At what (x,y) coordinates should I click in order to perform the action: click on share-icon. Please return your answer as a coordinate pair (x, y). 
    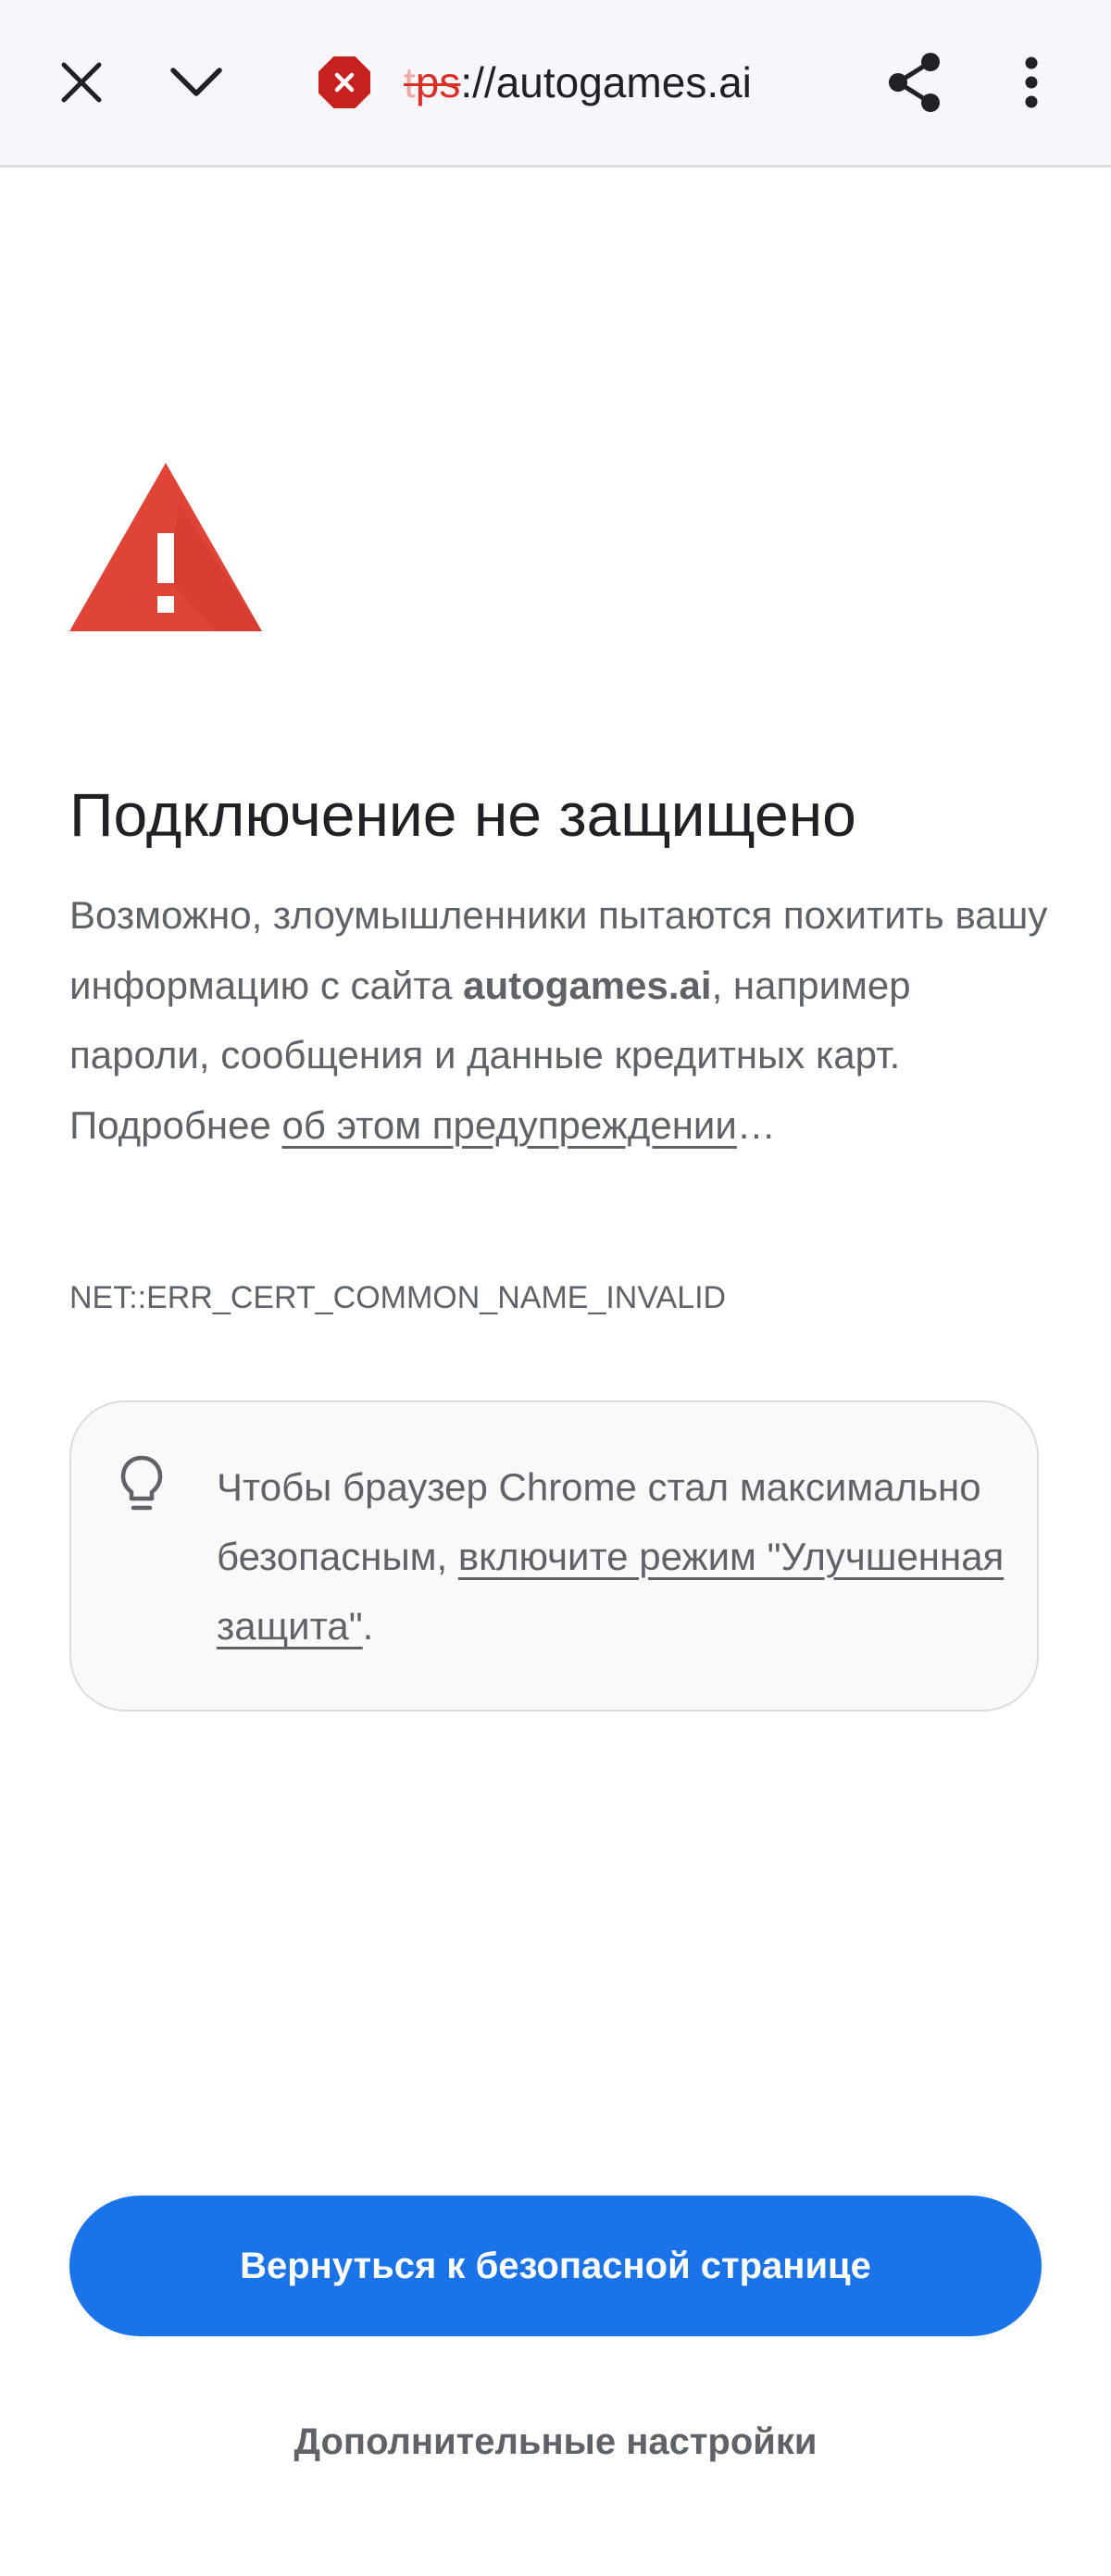
    Looking at the image, I should click on (915, 82).